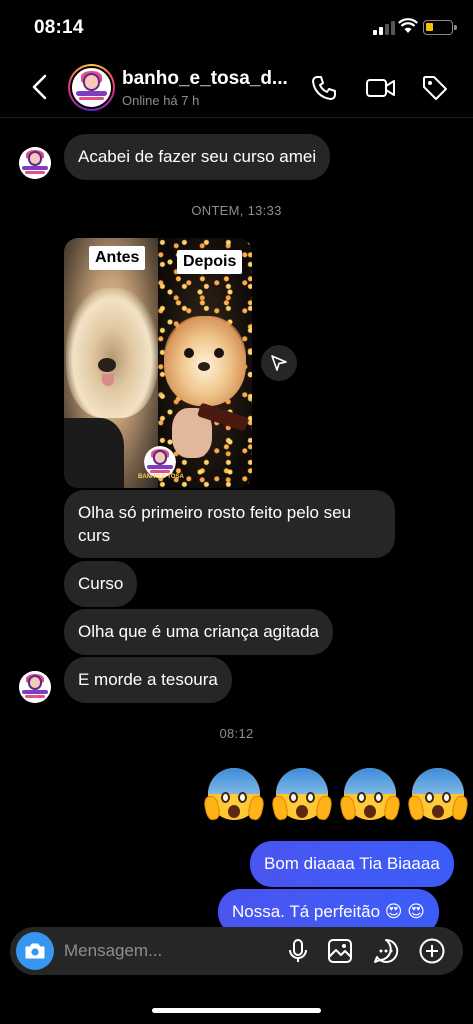 This screenshot has height=1024, width=473. Describe the element at coordinates (435, 88) in the screenshot. I see `tag-icon` at that location.